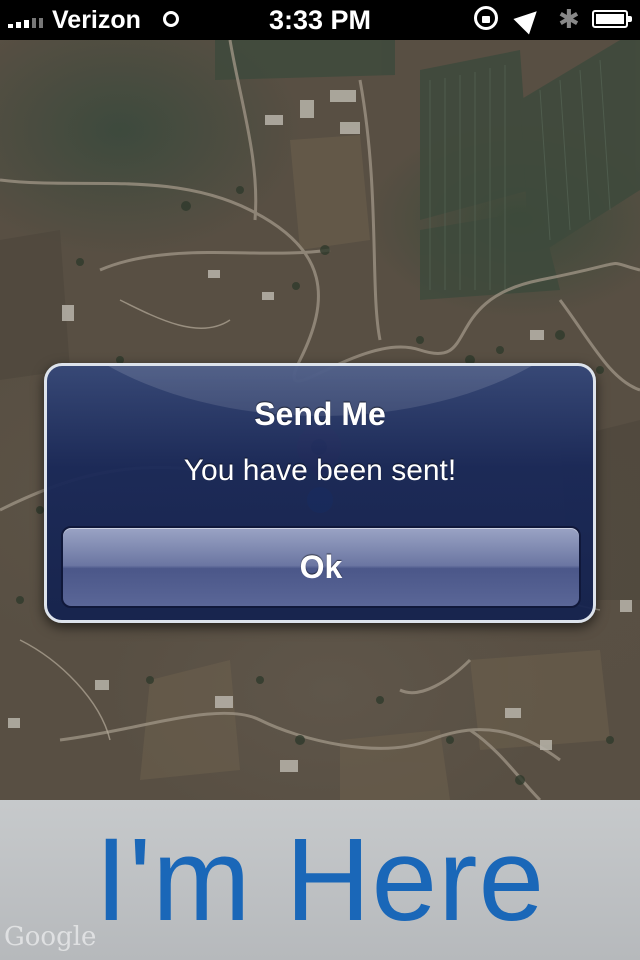  I want to click on status-bar: Verizon 3:33 PM ✱, so click(320, 20).